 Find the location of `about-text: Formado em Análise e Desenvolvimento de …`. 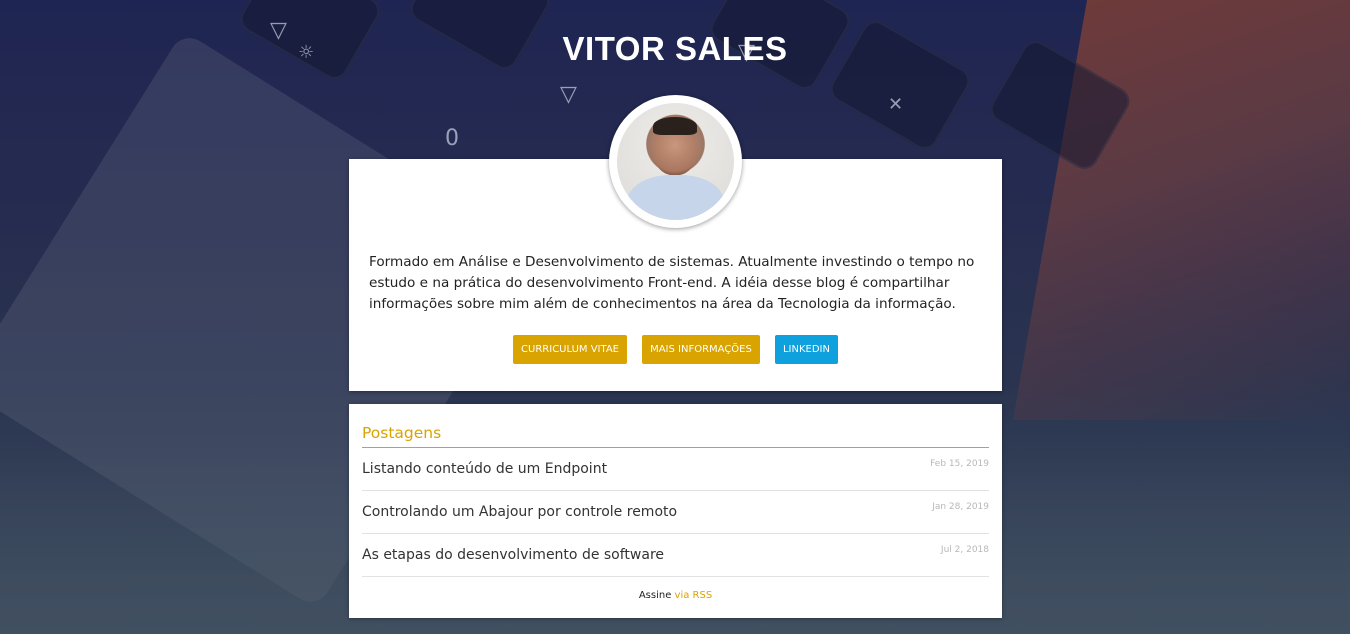

about-text: Formado em Análise e Desenvolvimento de … is located at coordinates (672, 283).